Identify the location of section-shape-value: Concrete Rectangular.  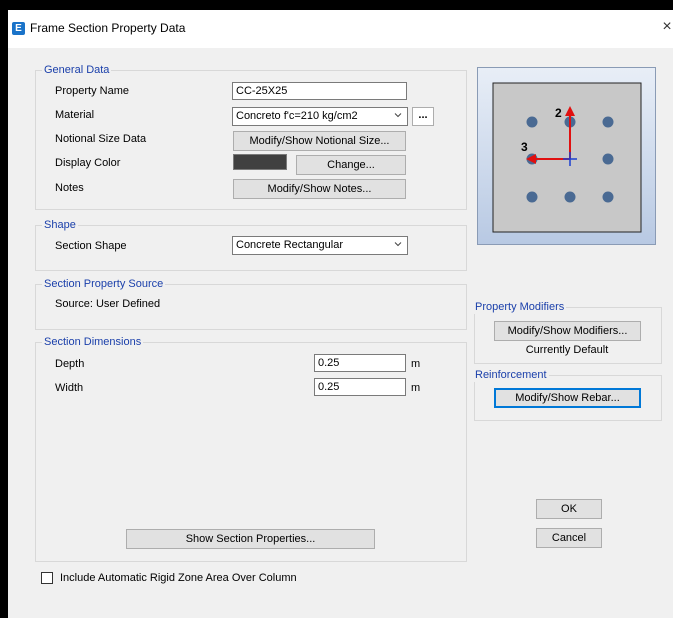
(290, 245).